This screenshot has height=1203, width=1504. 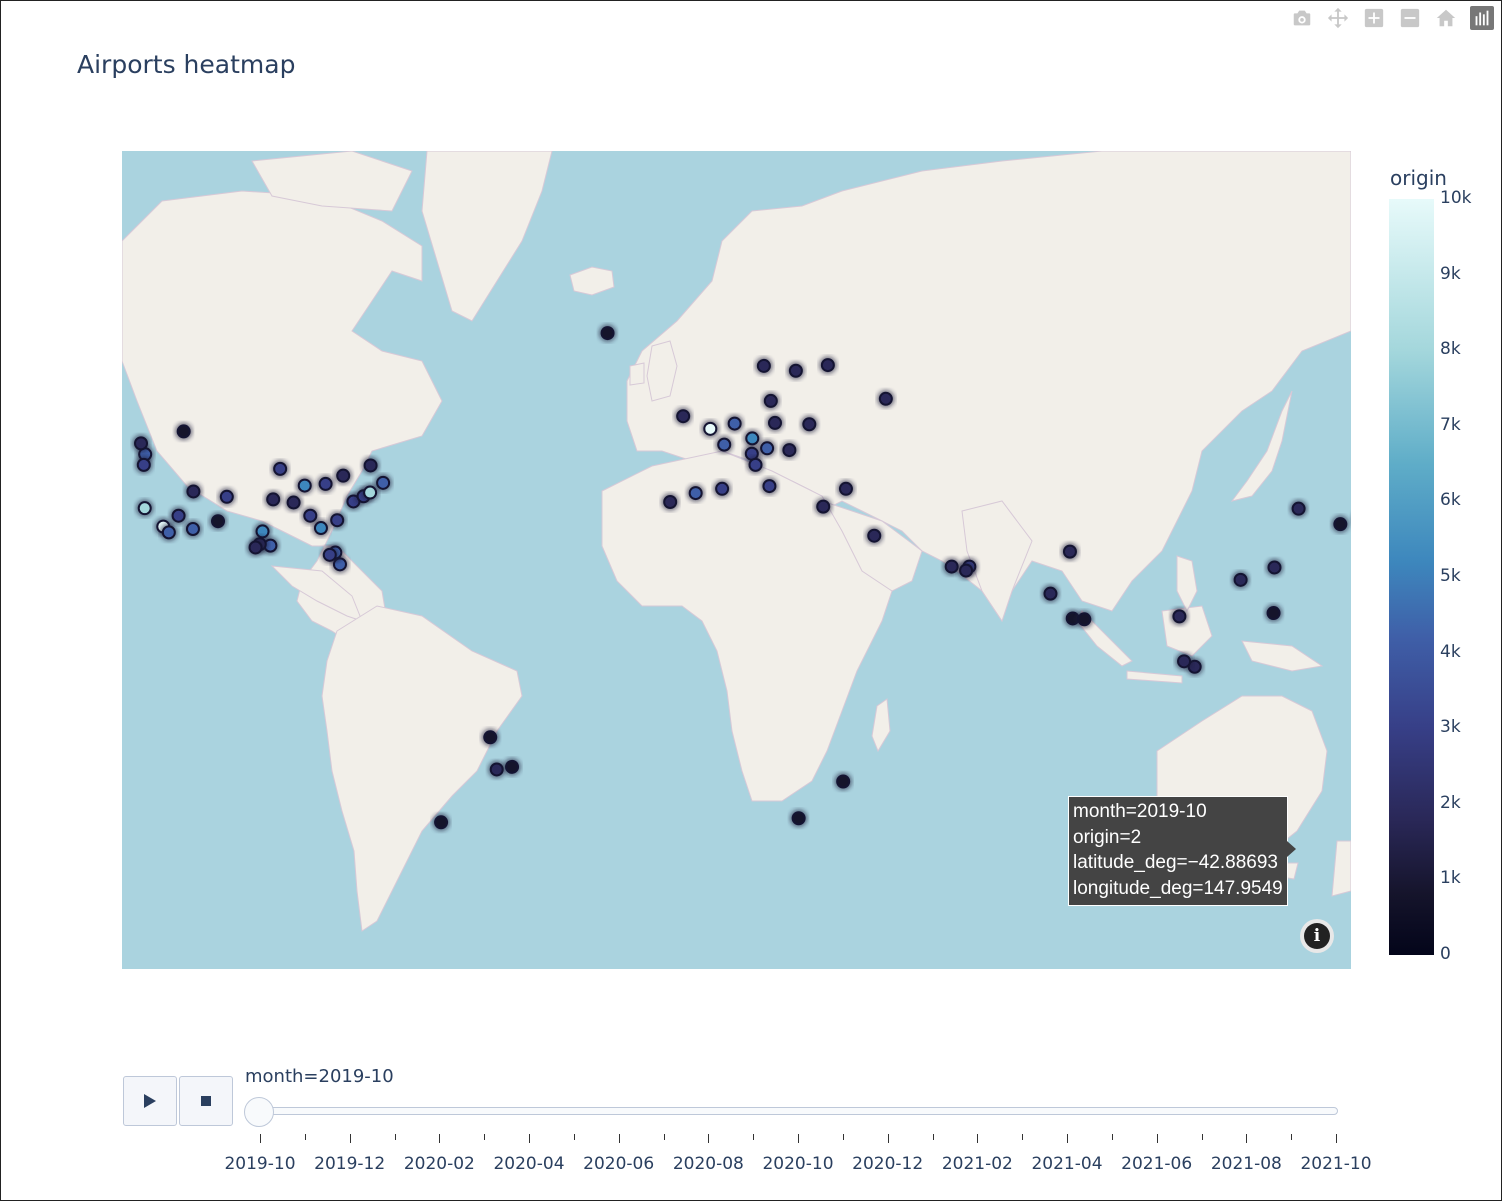 I want to click on new-guinea, so click(x=1282, y=656).